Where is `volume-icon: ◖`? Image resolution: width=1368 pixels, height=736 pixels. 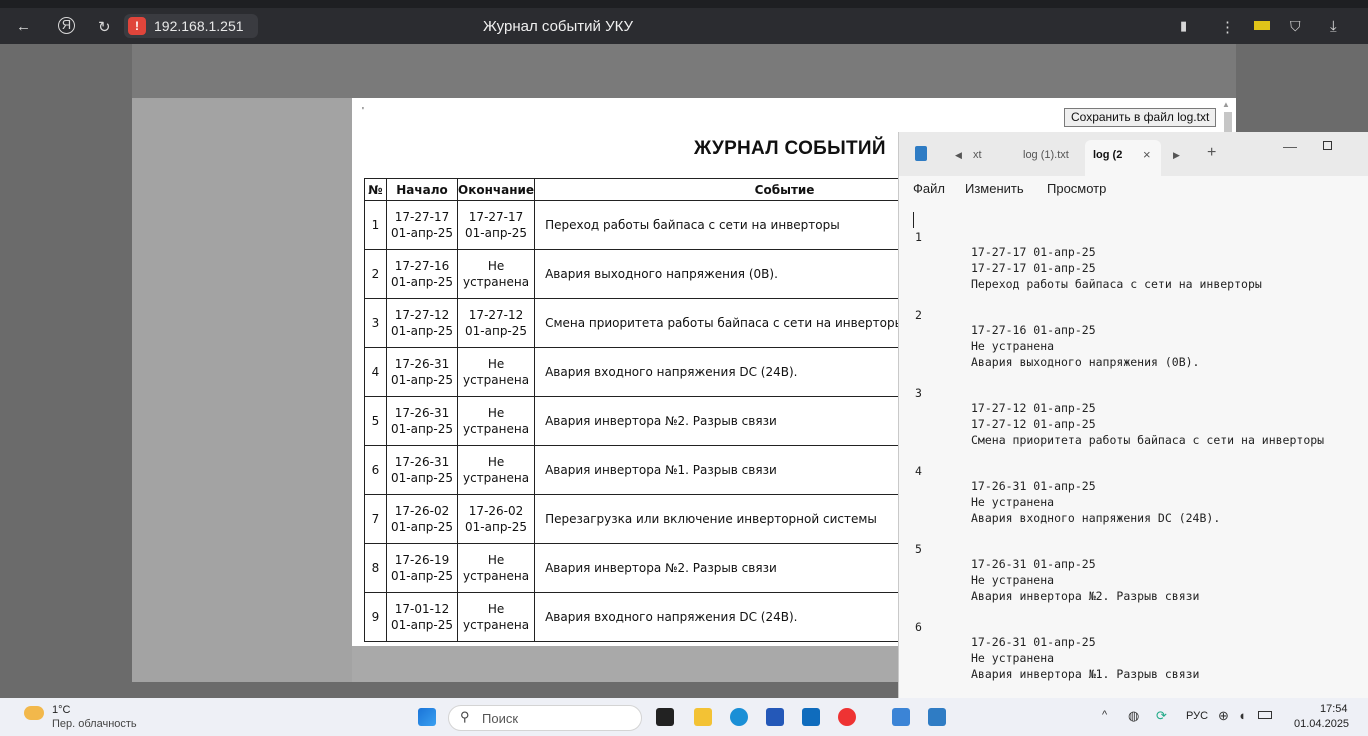
volume-icon: ◖ is located at coordinates (1242, 715).